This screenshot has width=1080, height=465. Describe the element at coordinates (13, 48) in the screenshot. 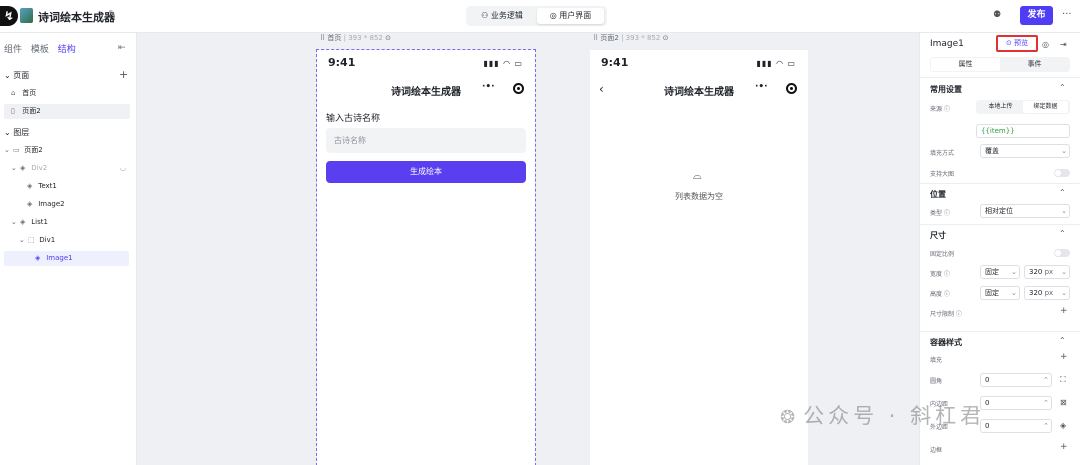

I see `tab-components: 组件` at that location.